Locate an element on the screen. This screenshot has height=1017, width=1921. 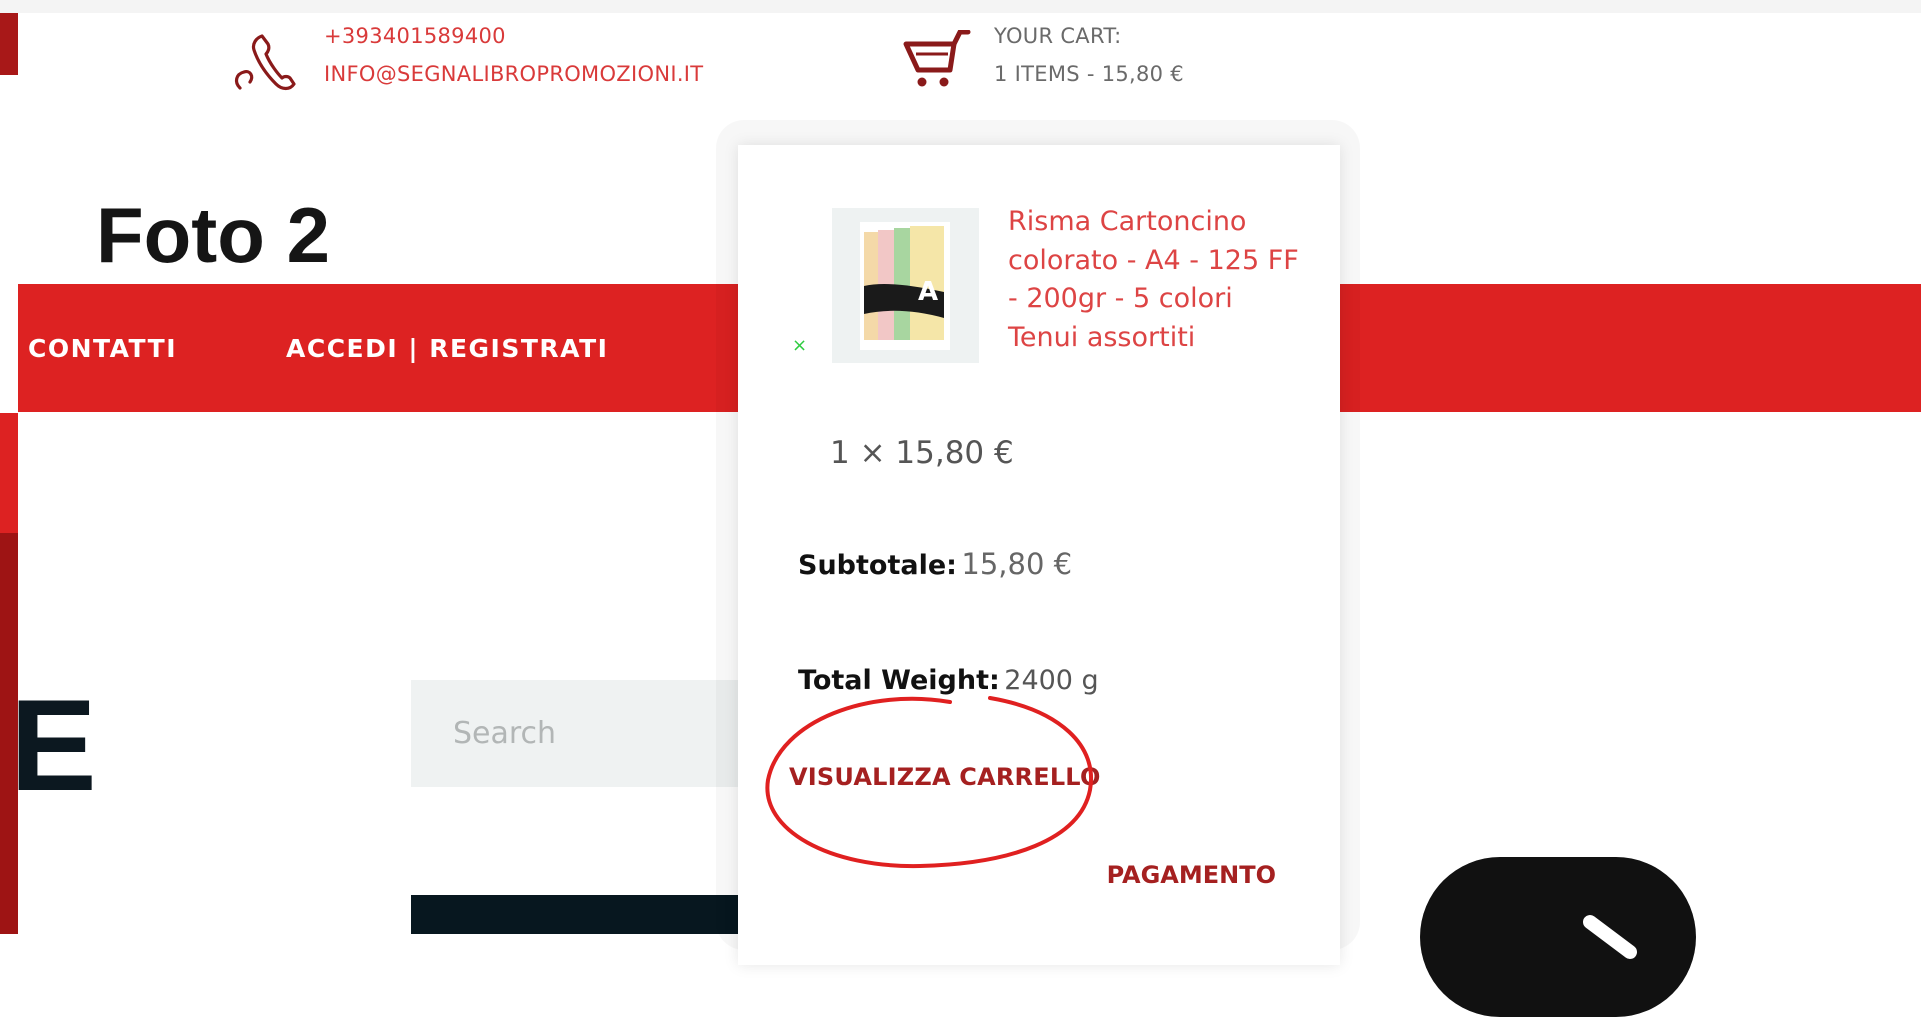
dark-banner-fragment is located at coordinates (576, 914).